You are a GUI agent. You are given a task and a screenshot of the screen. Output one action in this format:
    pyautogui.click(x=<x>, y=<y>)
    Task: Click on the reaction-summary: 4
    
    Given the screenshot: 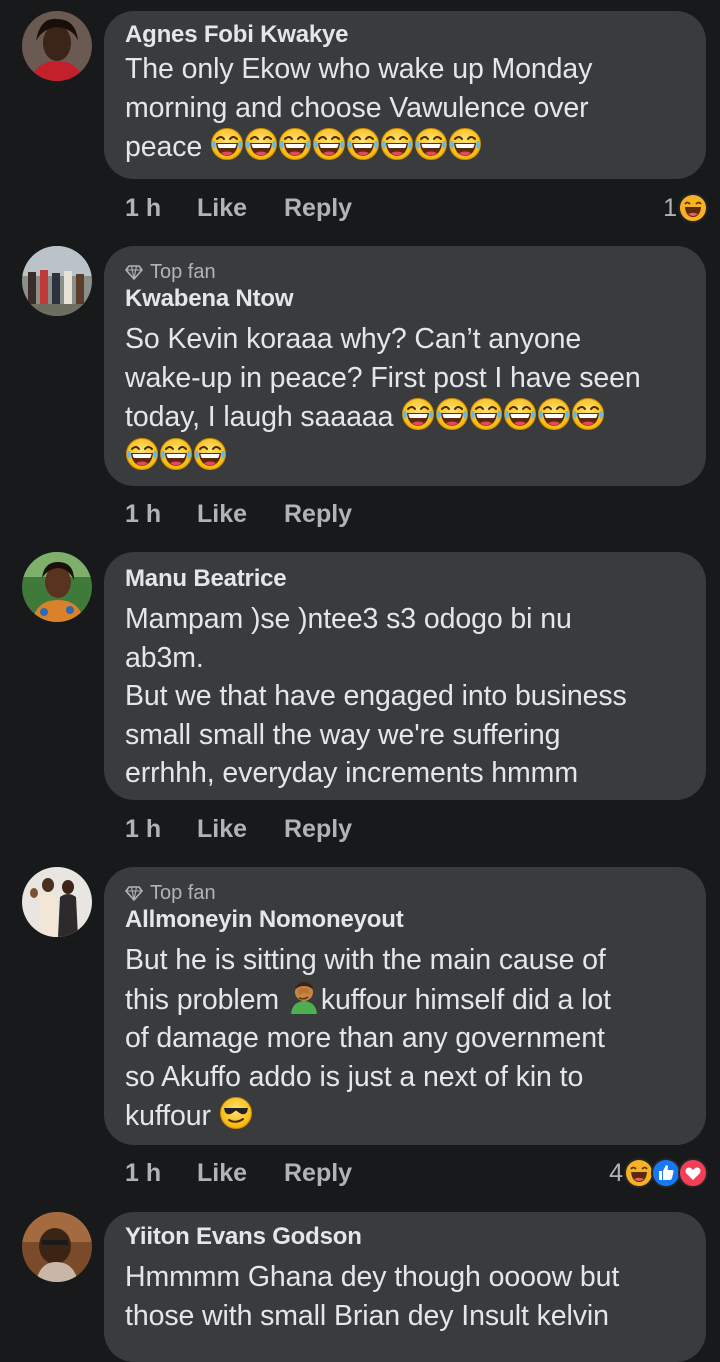 What is the action you would take?
    pyautogui.click(x=658, y=1173)
    